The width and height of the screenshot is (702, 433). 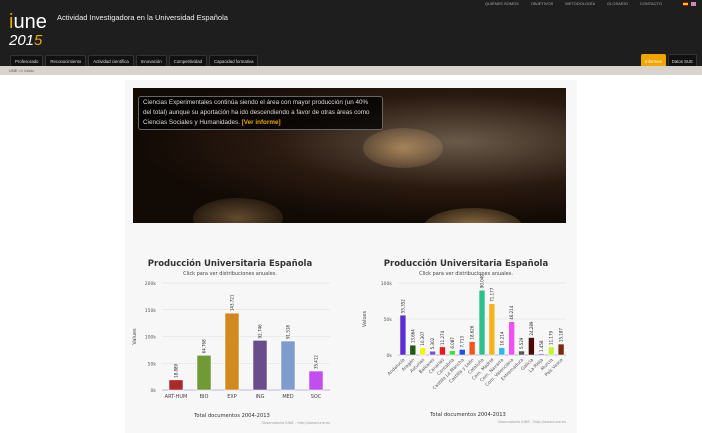 I want to click on data-label: 5.529, so click(x=521, y=343).